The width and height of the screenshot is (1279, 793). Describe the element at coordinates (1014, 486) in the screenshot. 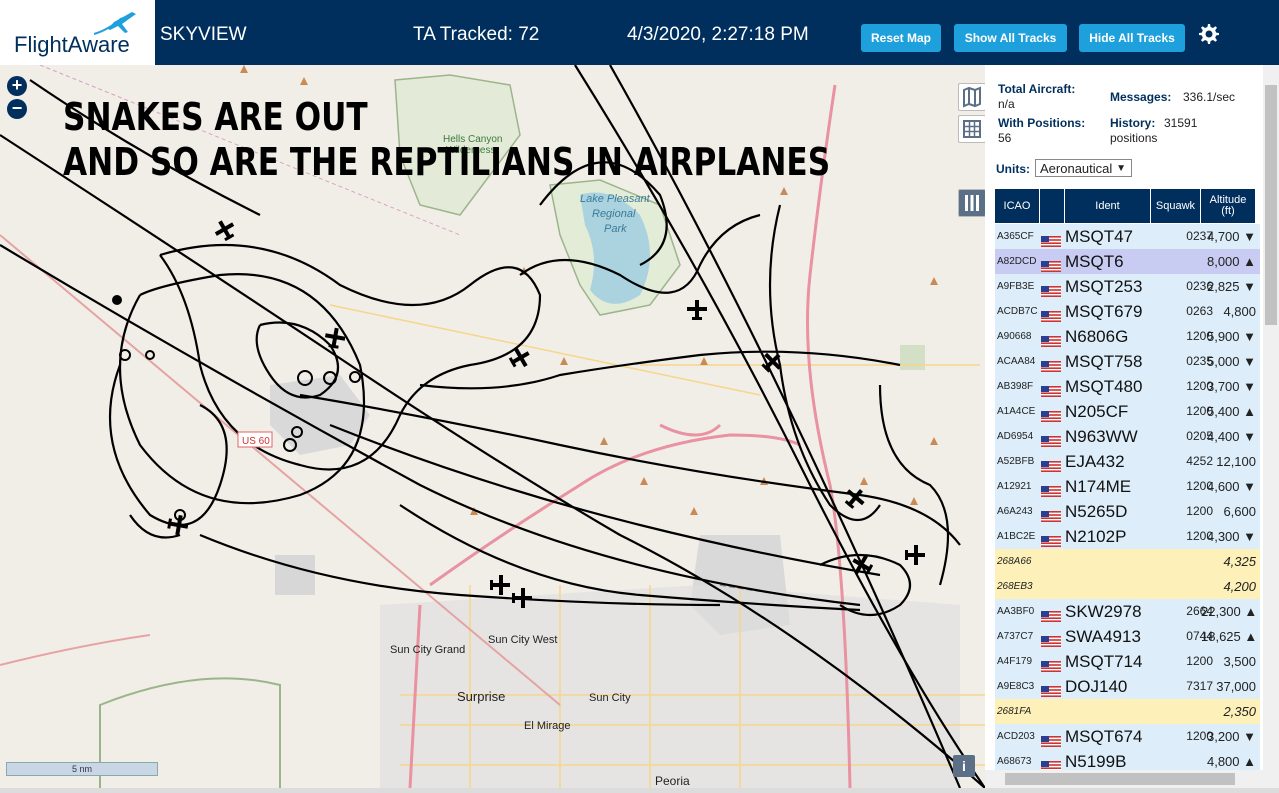

I see `icao-cell: A12921` at that location.